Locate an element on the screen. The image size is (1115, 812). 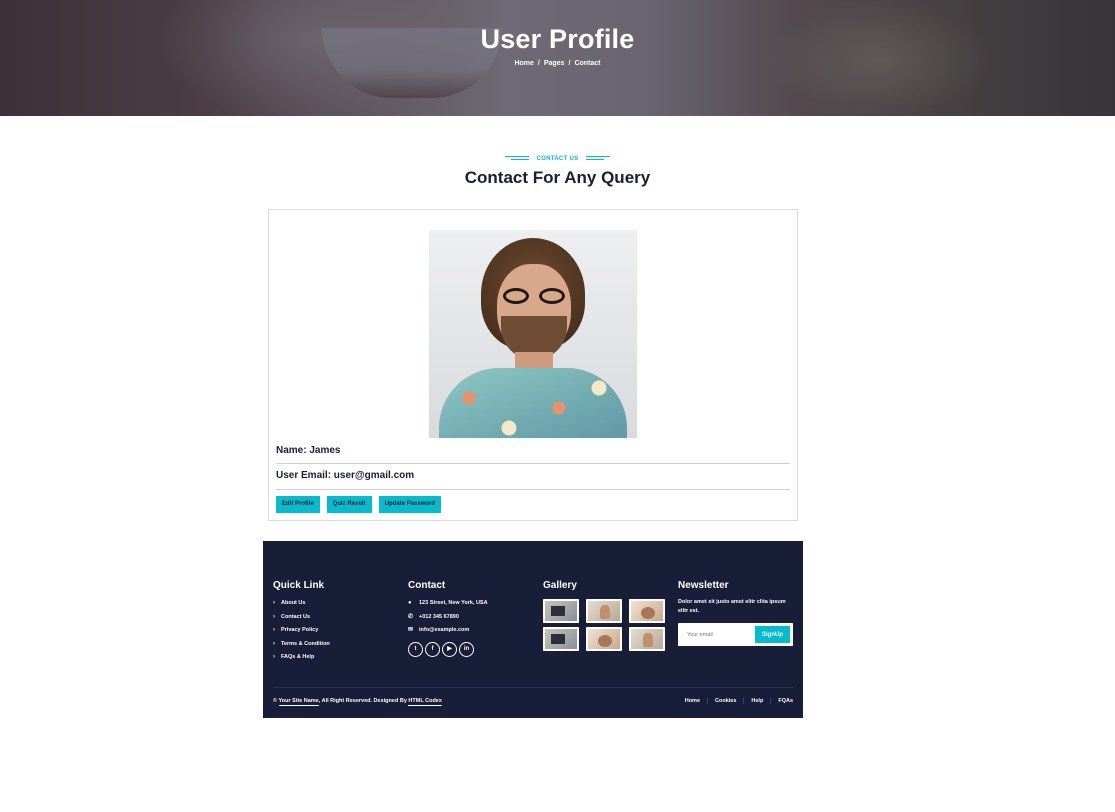
footer-heading: Quick Link is located at coordinates (299, 585).